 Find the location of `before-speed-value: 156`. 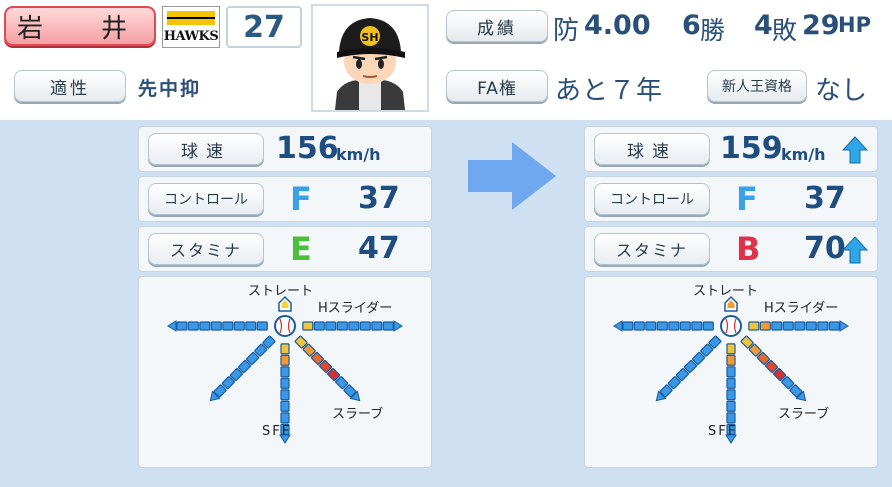

before-speed-value: 156 is located at coordinates (307, 148).